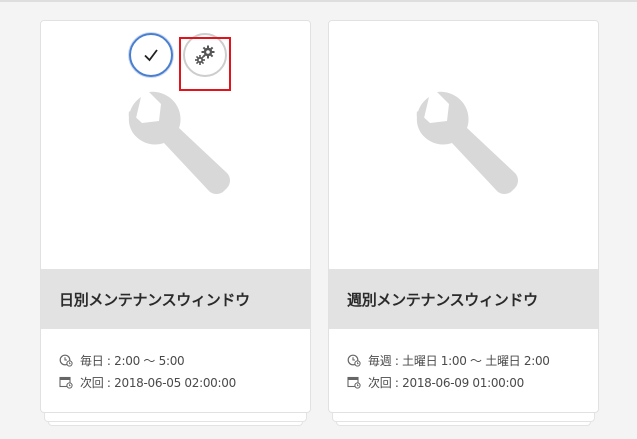  I want to click on next-run-row: 次回 : 2018-06-09 01:00:00, so click(467, 382).